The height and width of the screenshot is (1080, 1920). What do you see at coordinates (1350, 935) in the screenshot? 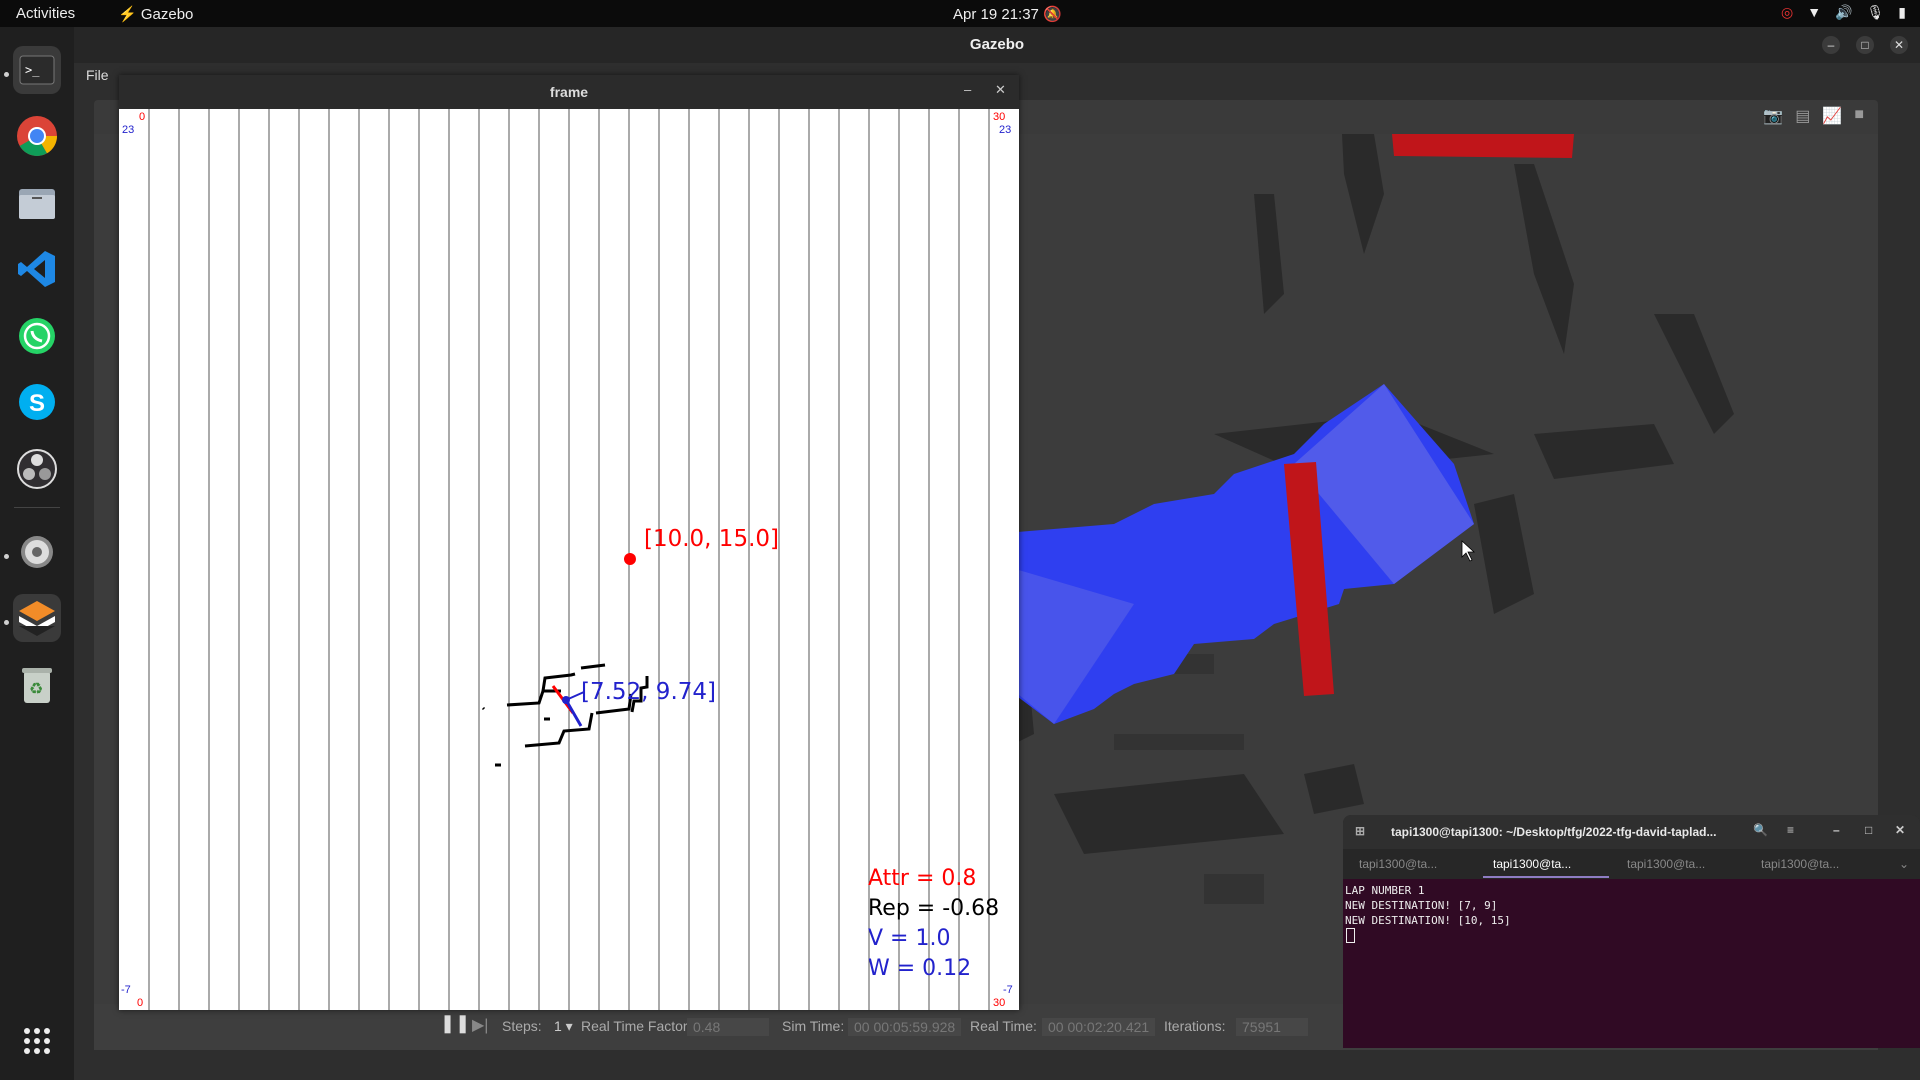
I see `terminal-cursor` at bounding box center [1350, 935].